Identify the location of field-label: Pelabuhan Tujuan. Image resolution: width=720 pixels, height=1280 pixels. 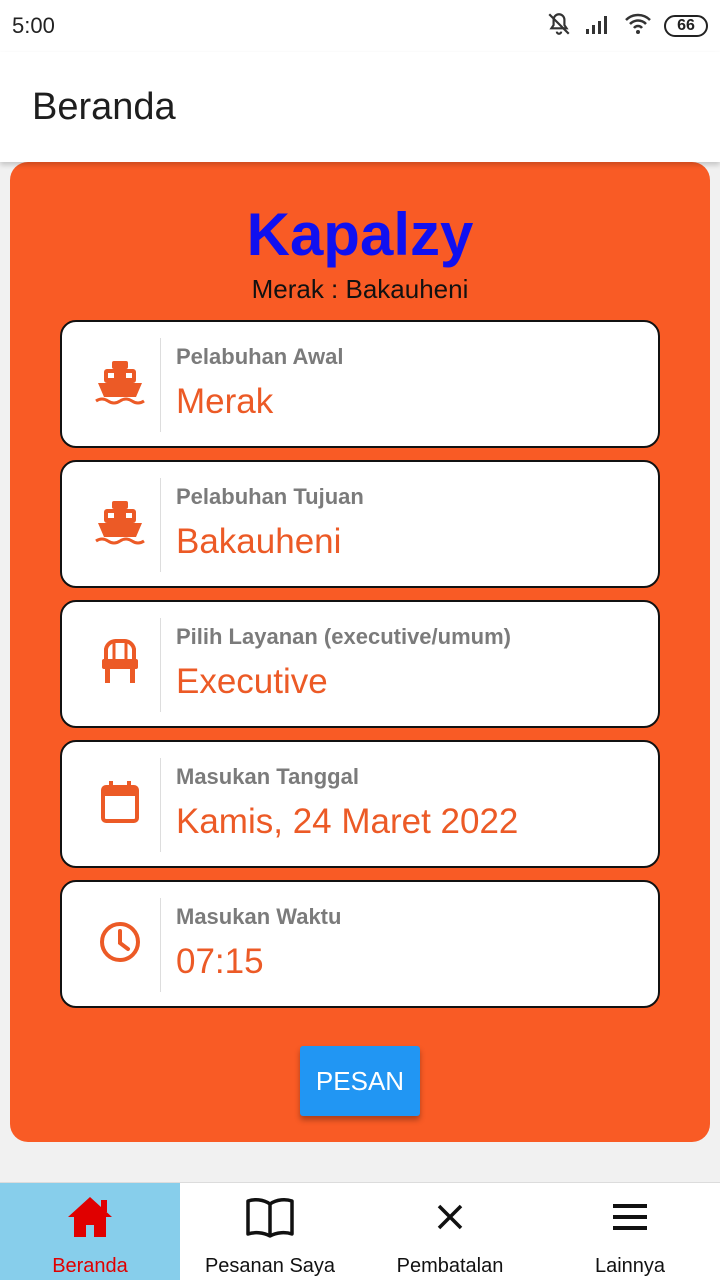
(270, 496).